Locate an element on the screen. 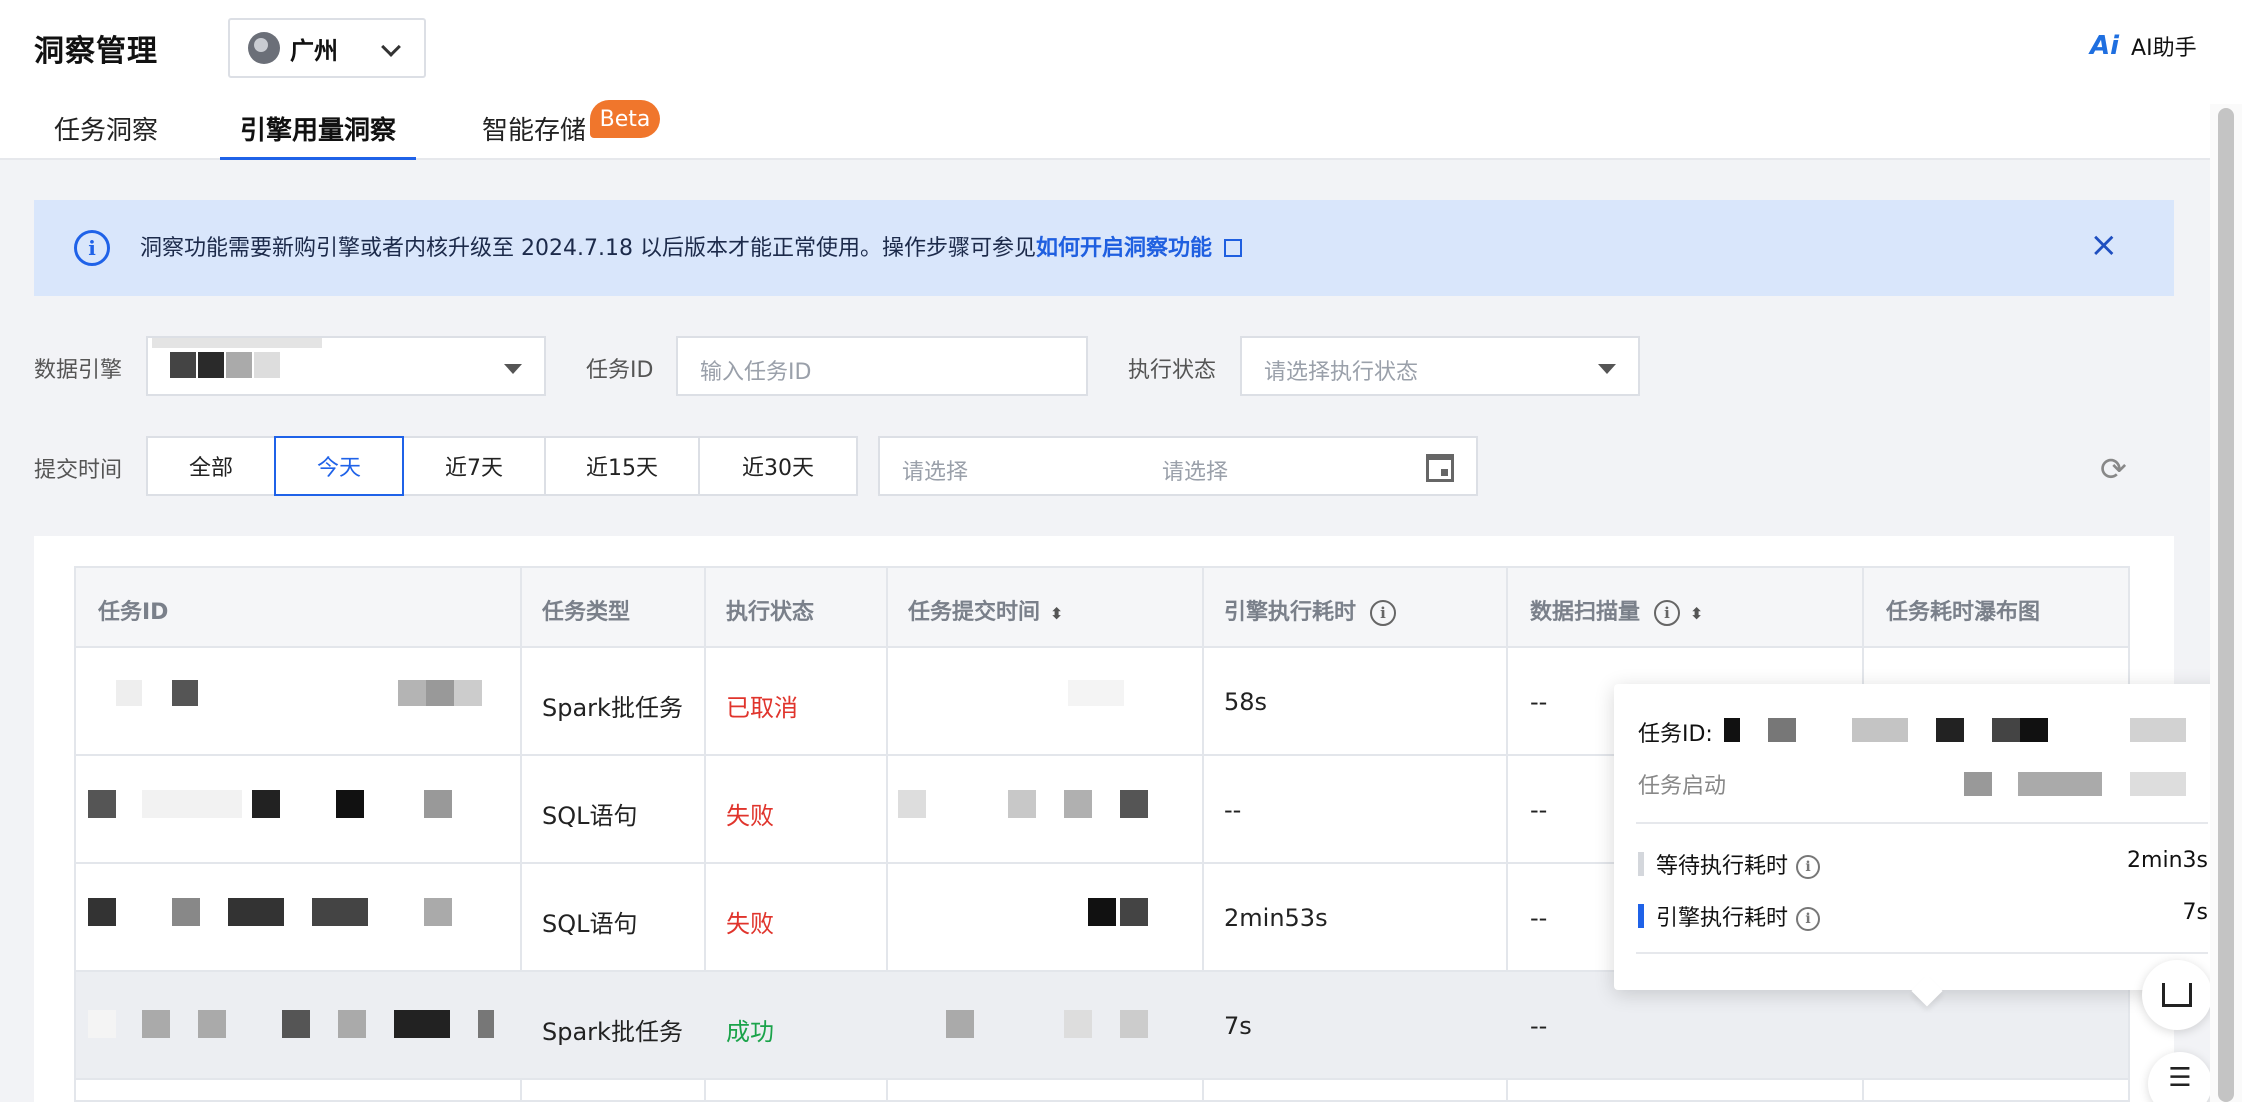  feedback-button is located at coordinates (2177, 995).